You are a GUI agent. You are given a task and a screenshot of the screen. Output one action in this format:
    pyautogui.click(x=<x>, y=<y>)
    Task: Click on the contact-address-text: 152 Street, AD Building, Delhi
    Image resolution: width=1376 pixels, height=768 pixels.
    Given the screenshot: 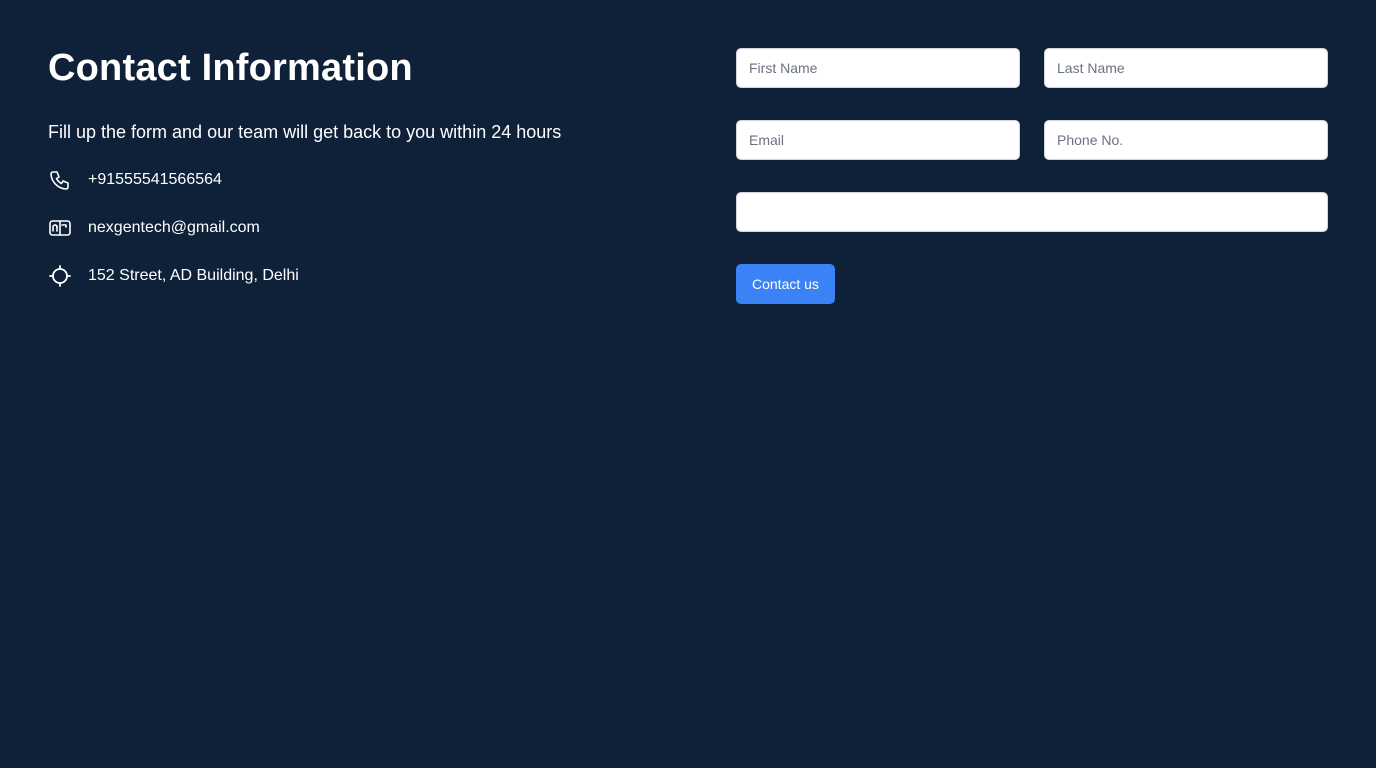 What is the action you would take?
    pyautogui.click(x=193, y=275)
    